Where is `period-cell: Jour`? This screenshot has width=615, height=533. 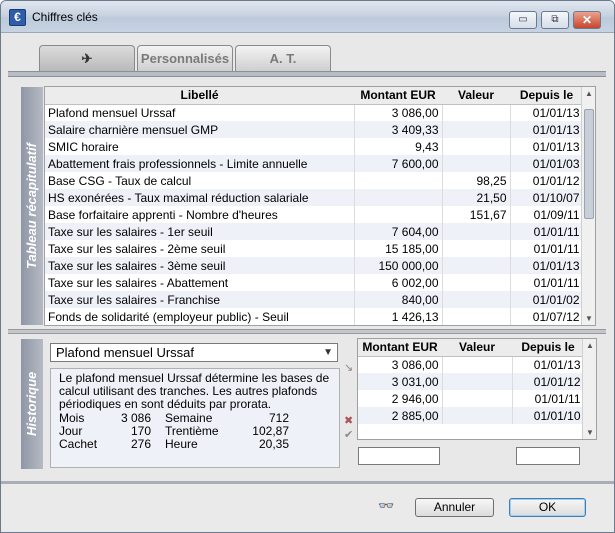
period-cell: Jour is located at coordinates (71, 431).